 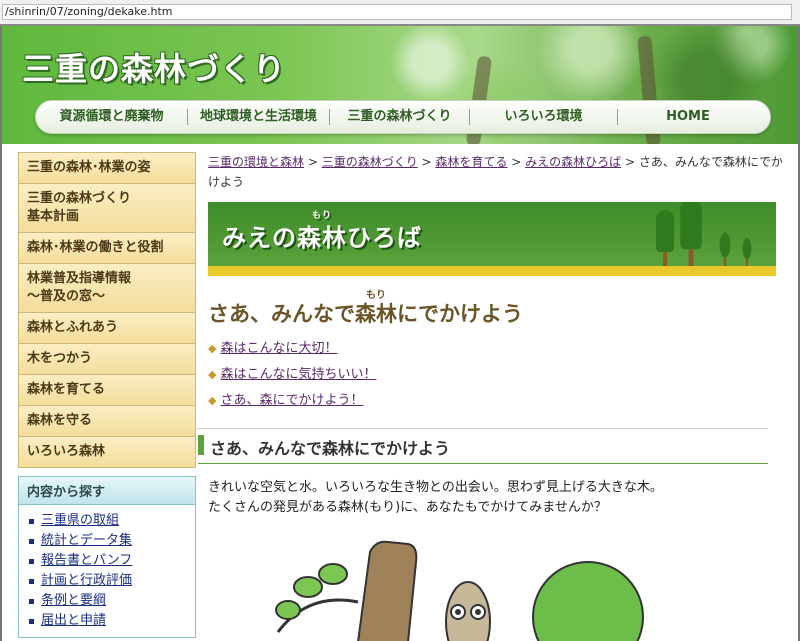 What do you see at coordinates (322, 238) in the screenshot?
I see `banner-title-kanji: 森林` at bounding box center [322, 238].